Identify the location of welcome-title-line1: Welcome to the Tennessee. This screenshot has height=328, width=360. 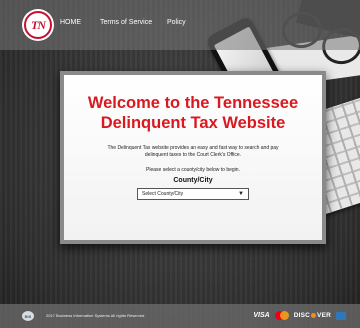
(193, 103).